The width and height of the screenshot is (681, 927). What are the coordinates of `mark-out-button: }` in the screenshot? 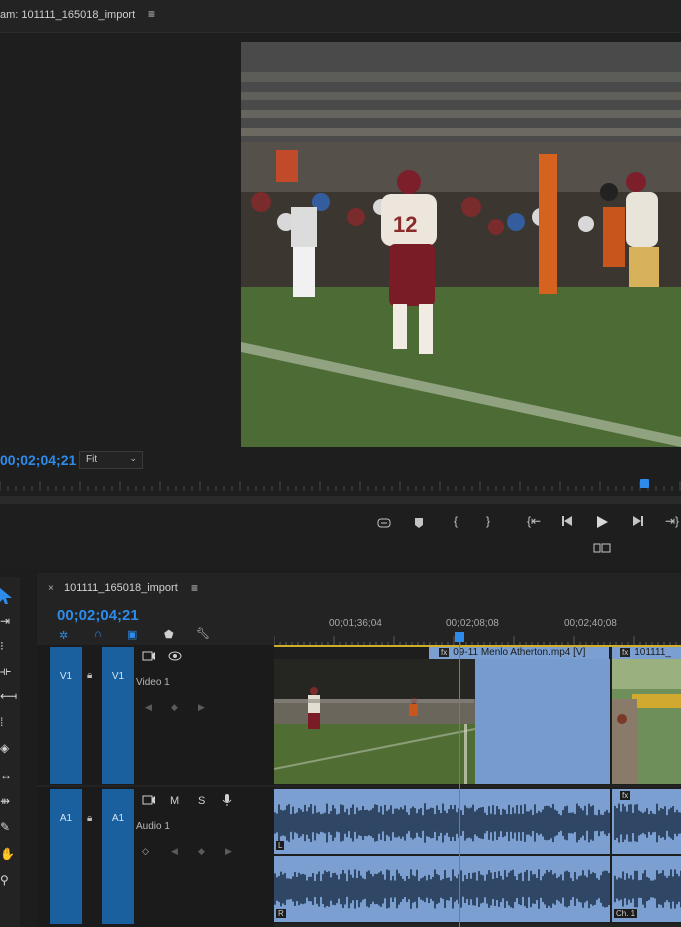 It's located at (488, 521).